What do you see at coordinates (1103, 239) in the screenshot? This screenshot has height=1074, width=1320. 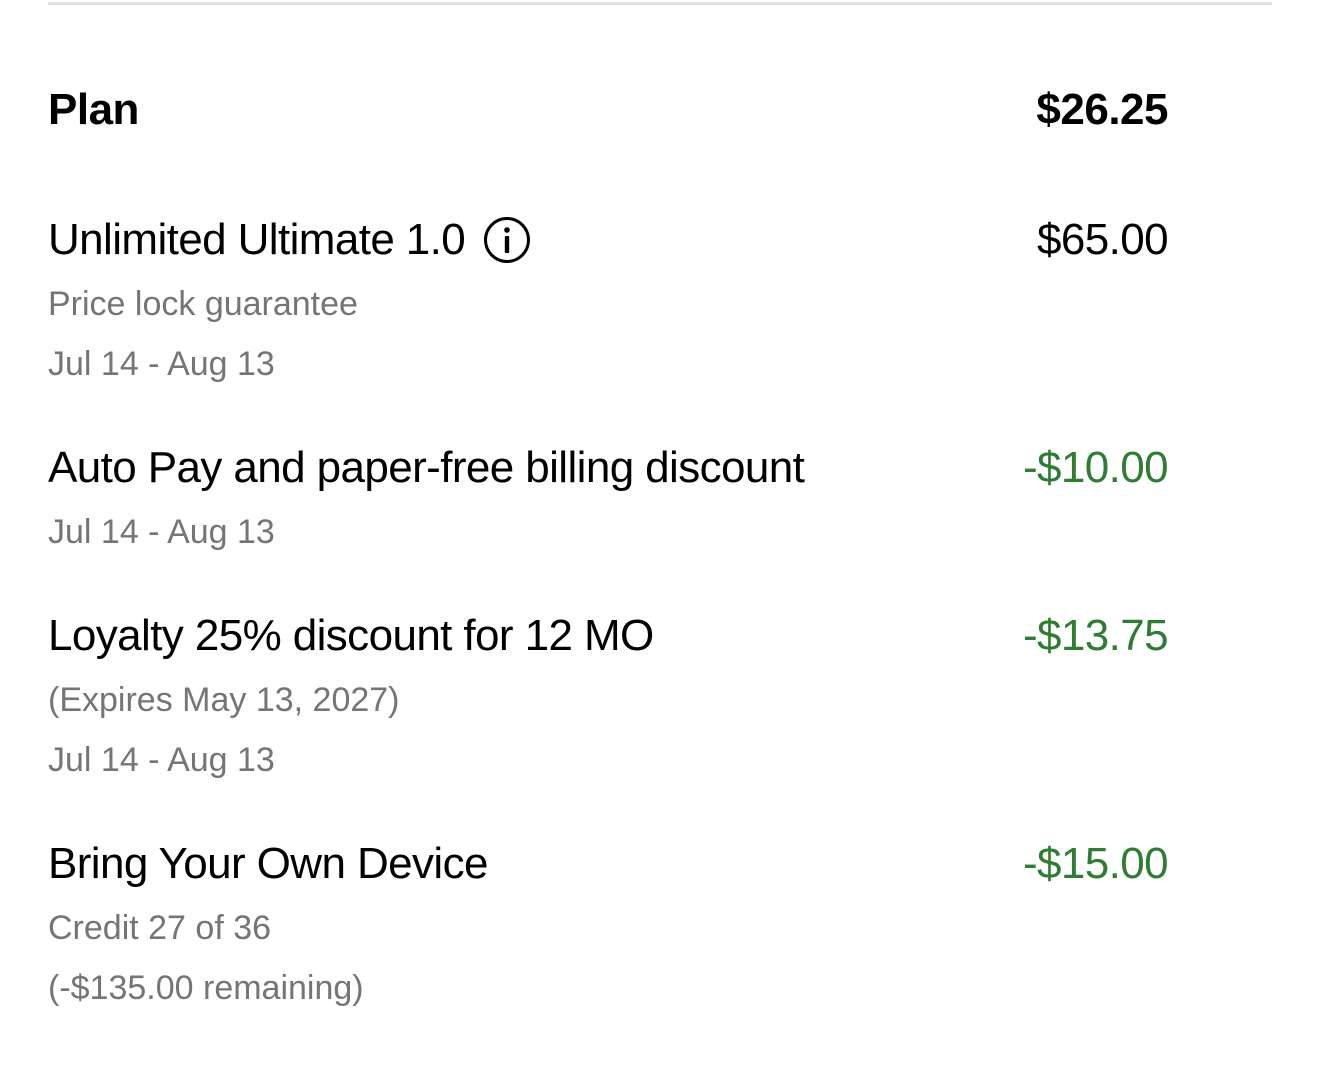 I see `line-item-amount: $65.00` at bounding box center [1103, 239].